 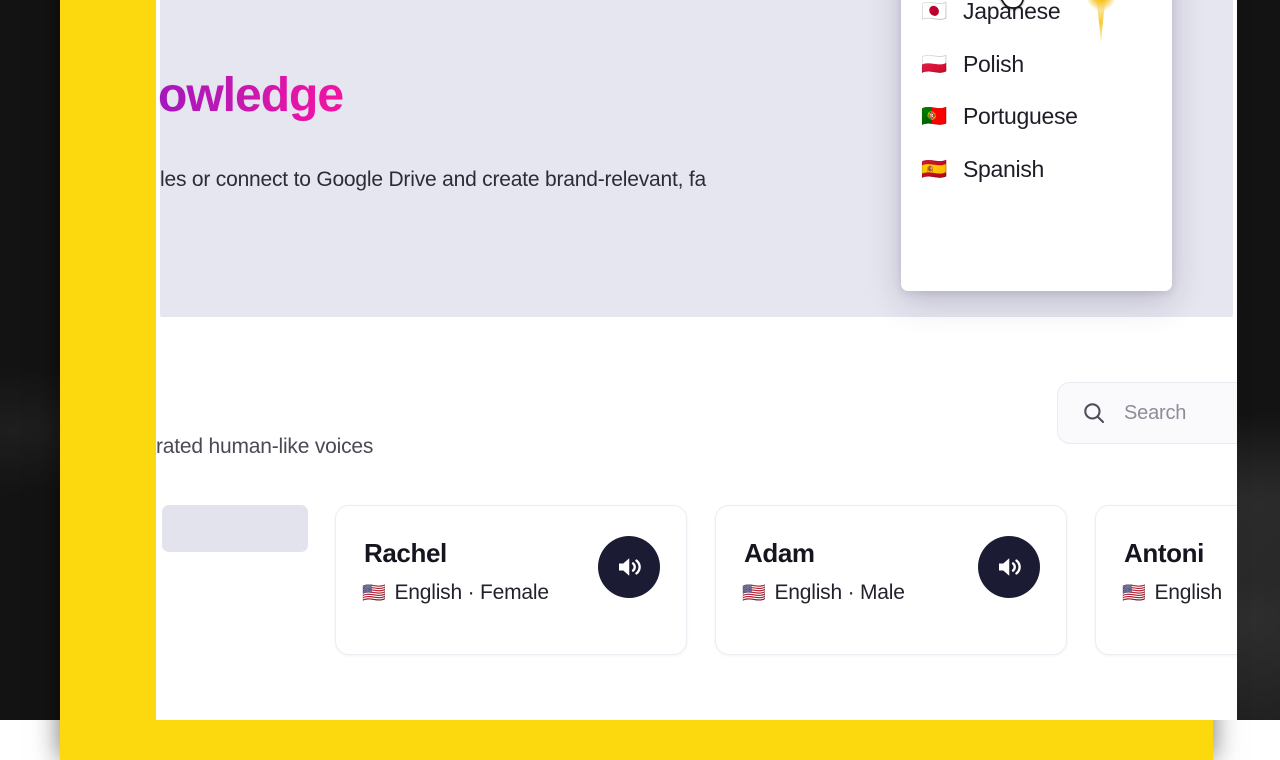 I want to click on flag-icon-jp: 🇯🇵, so click(x=935, y=11).